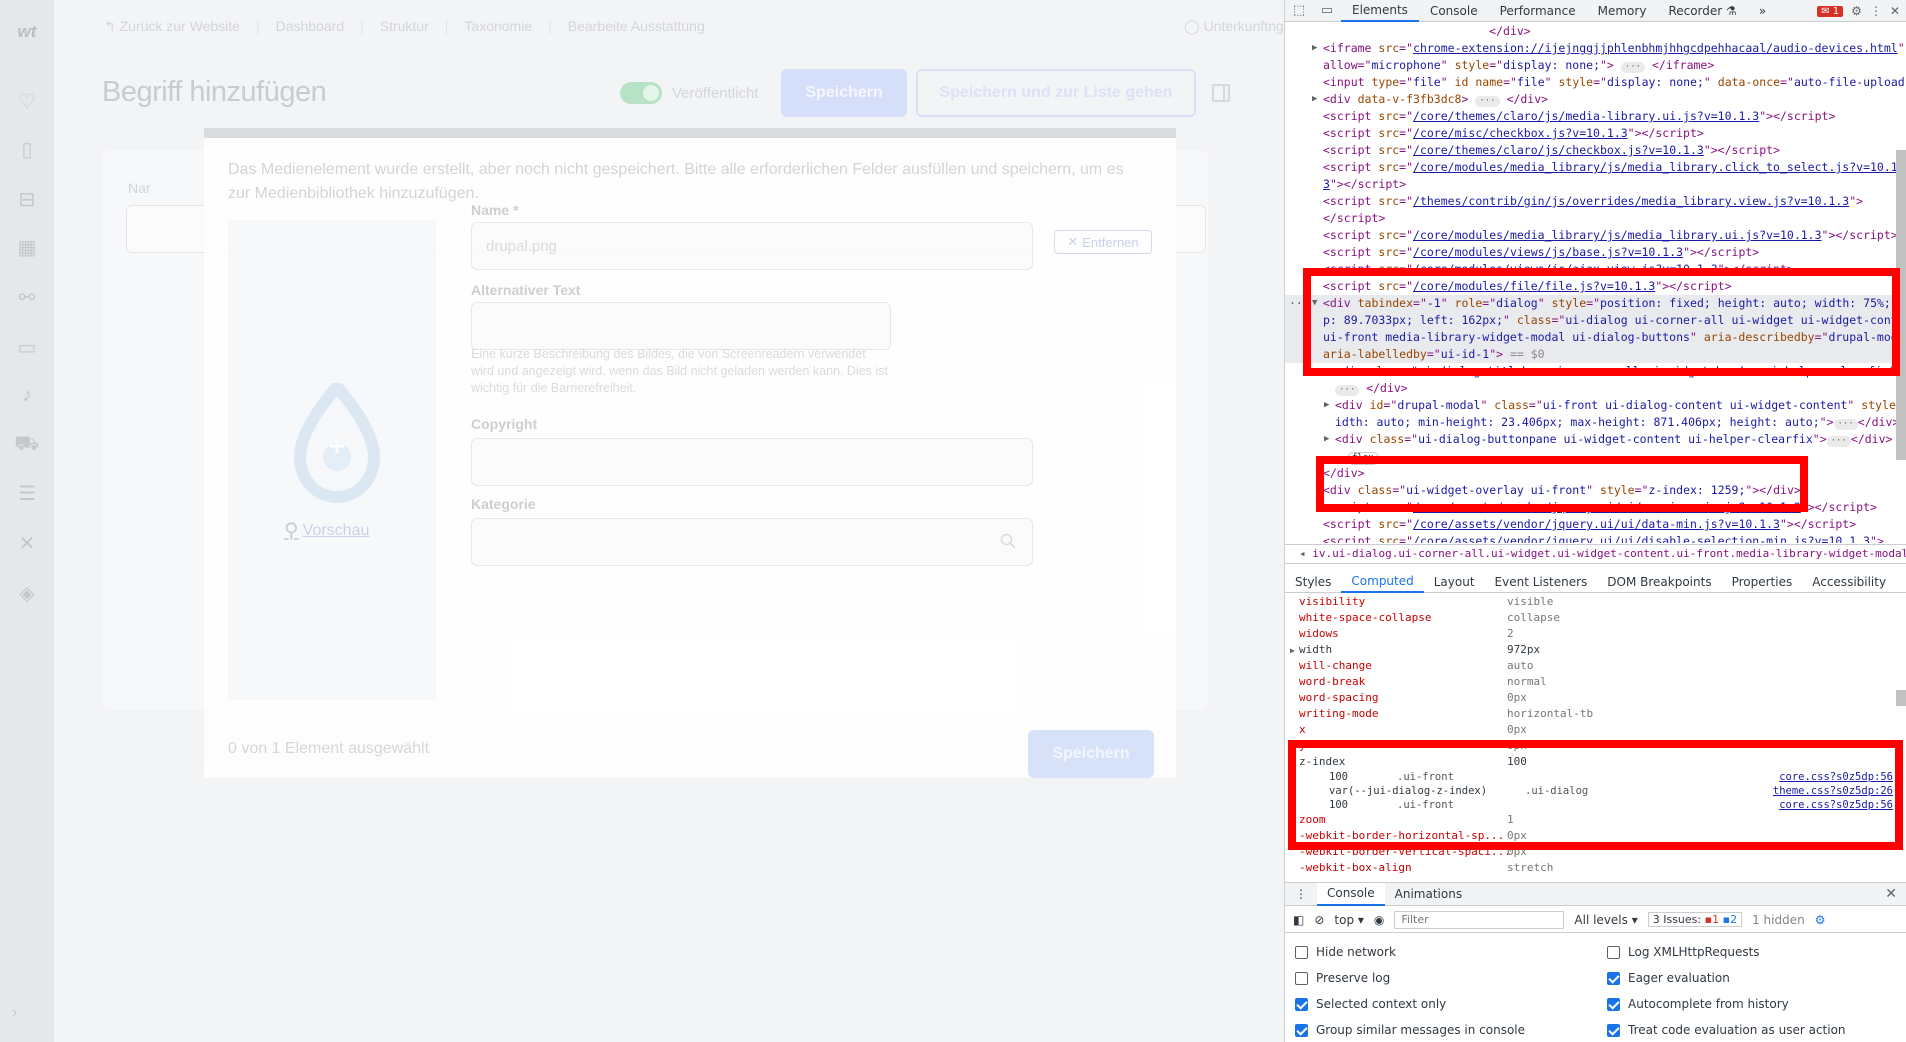 This screenshot has width=1906, height=1042. What do you see at coordinates (1301, 978) in the screenshot?
I see `checkbox-unchecked-icon` at bounding box center [1301, 978].